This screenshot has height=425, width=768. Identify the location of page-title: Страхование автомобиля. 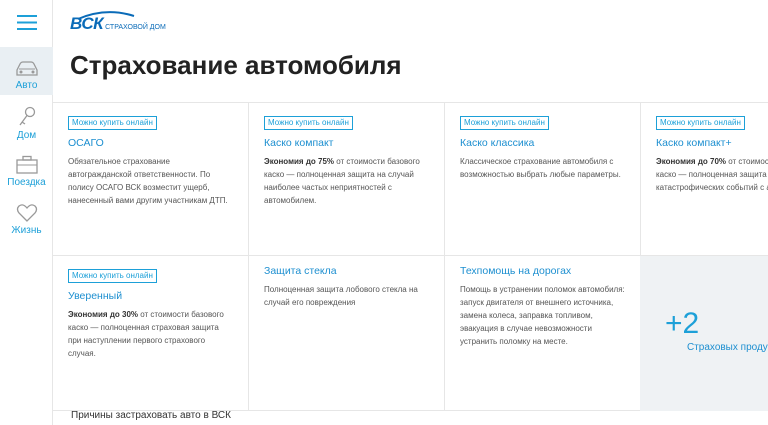
(236, 65).